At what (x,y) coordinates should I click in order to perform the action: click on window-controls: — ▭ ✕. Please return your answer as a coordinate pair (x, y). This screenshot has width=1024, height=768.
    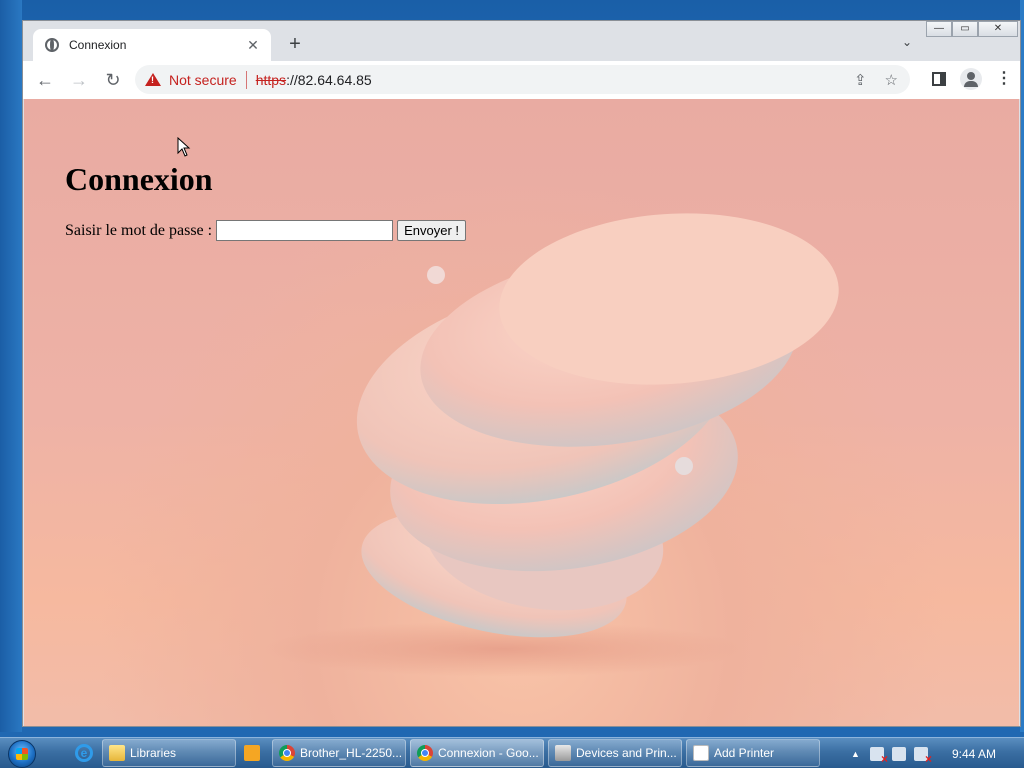
    Looking at the image, I should click on (972, 29).